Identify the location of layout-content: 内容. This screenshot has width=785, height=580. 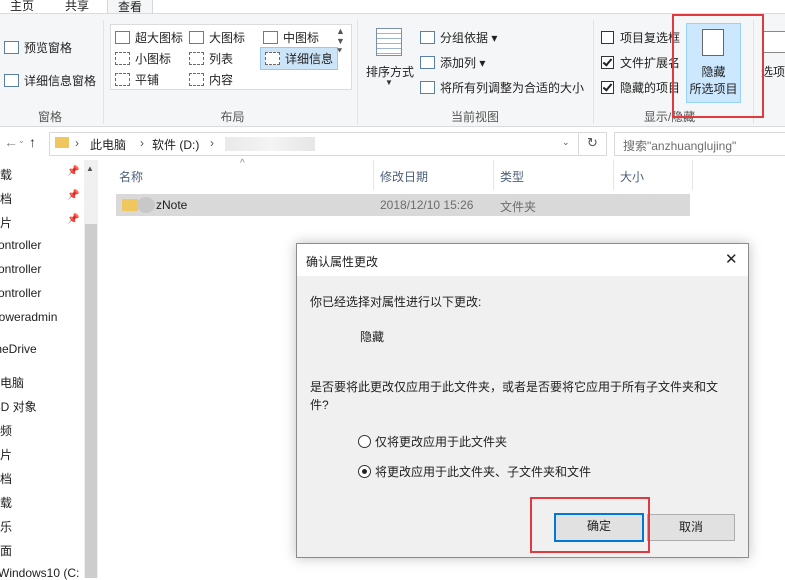
(211, 79).